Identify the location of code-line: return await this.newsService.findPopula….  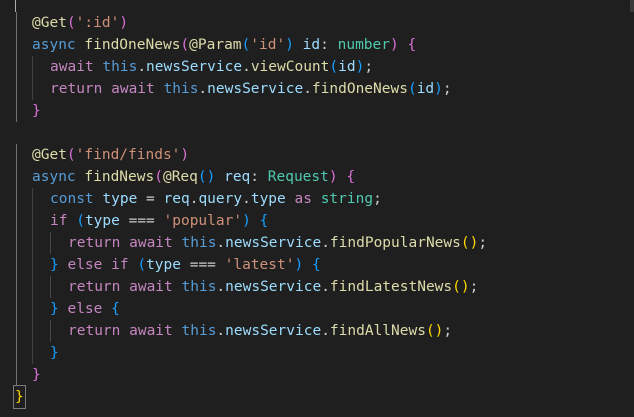
(317, 243).